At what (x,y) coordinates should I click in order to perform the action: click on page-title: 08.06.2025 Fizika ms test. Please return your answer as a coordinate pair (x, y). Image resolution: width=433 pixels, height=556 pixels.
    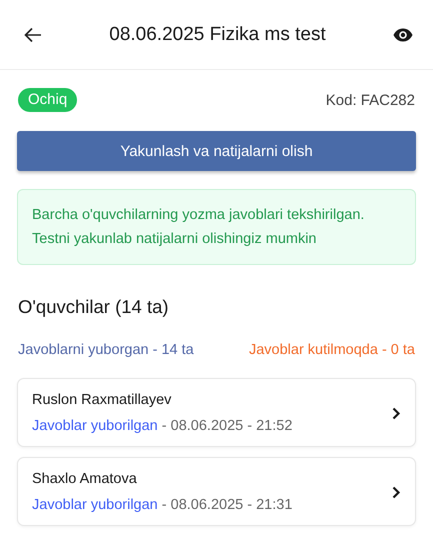
    Looking at the image, I should click on (217, 35).